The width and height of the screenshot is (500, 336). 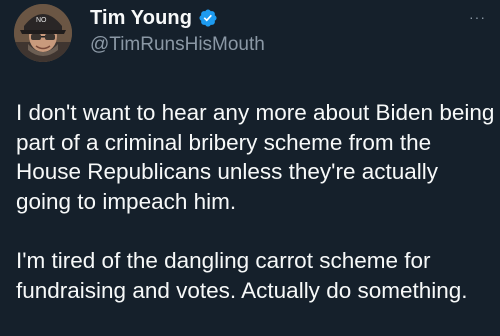 What do you see at coordinates (141, 18) in the screenshot?
I see `display-name: Tim Young` at bounding box center [141, 18].